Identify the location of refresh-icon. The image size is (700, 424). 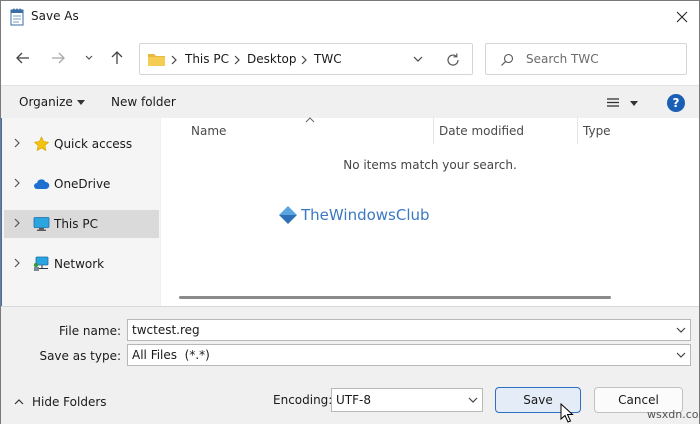
(453, 60).